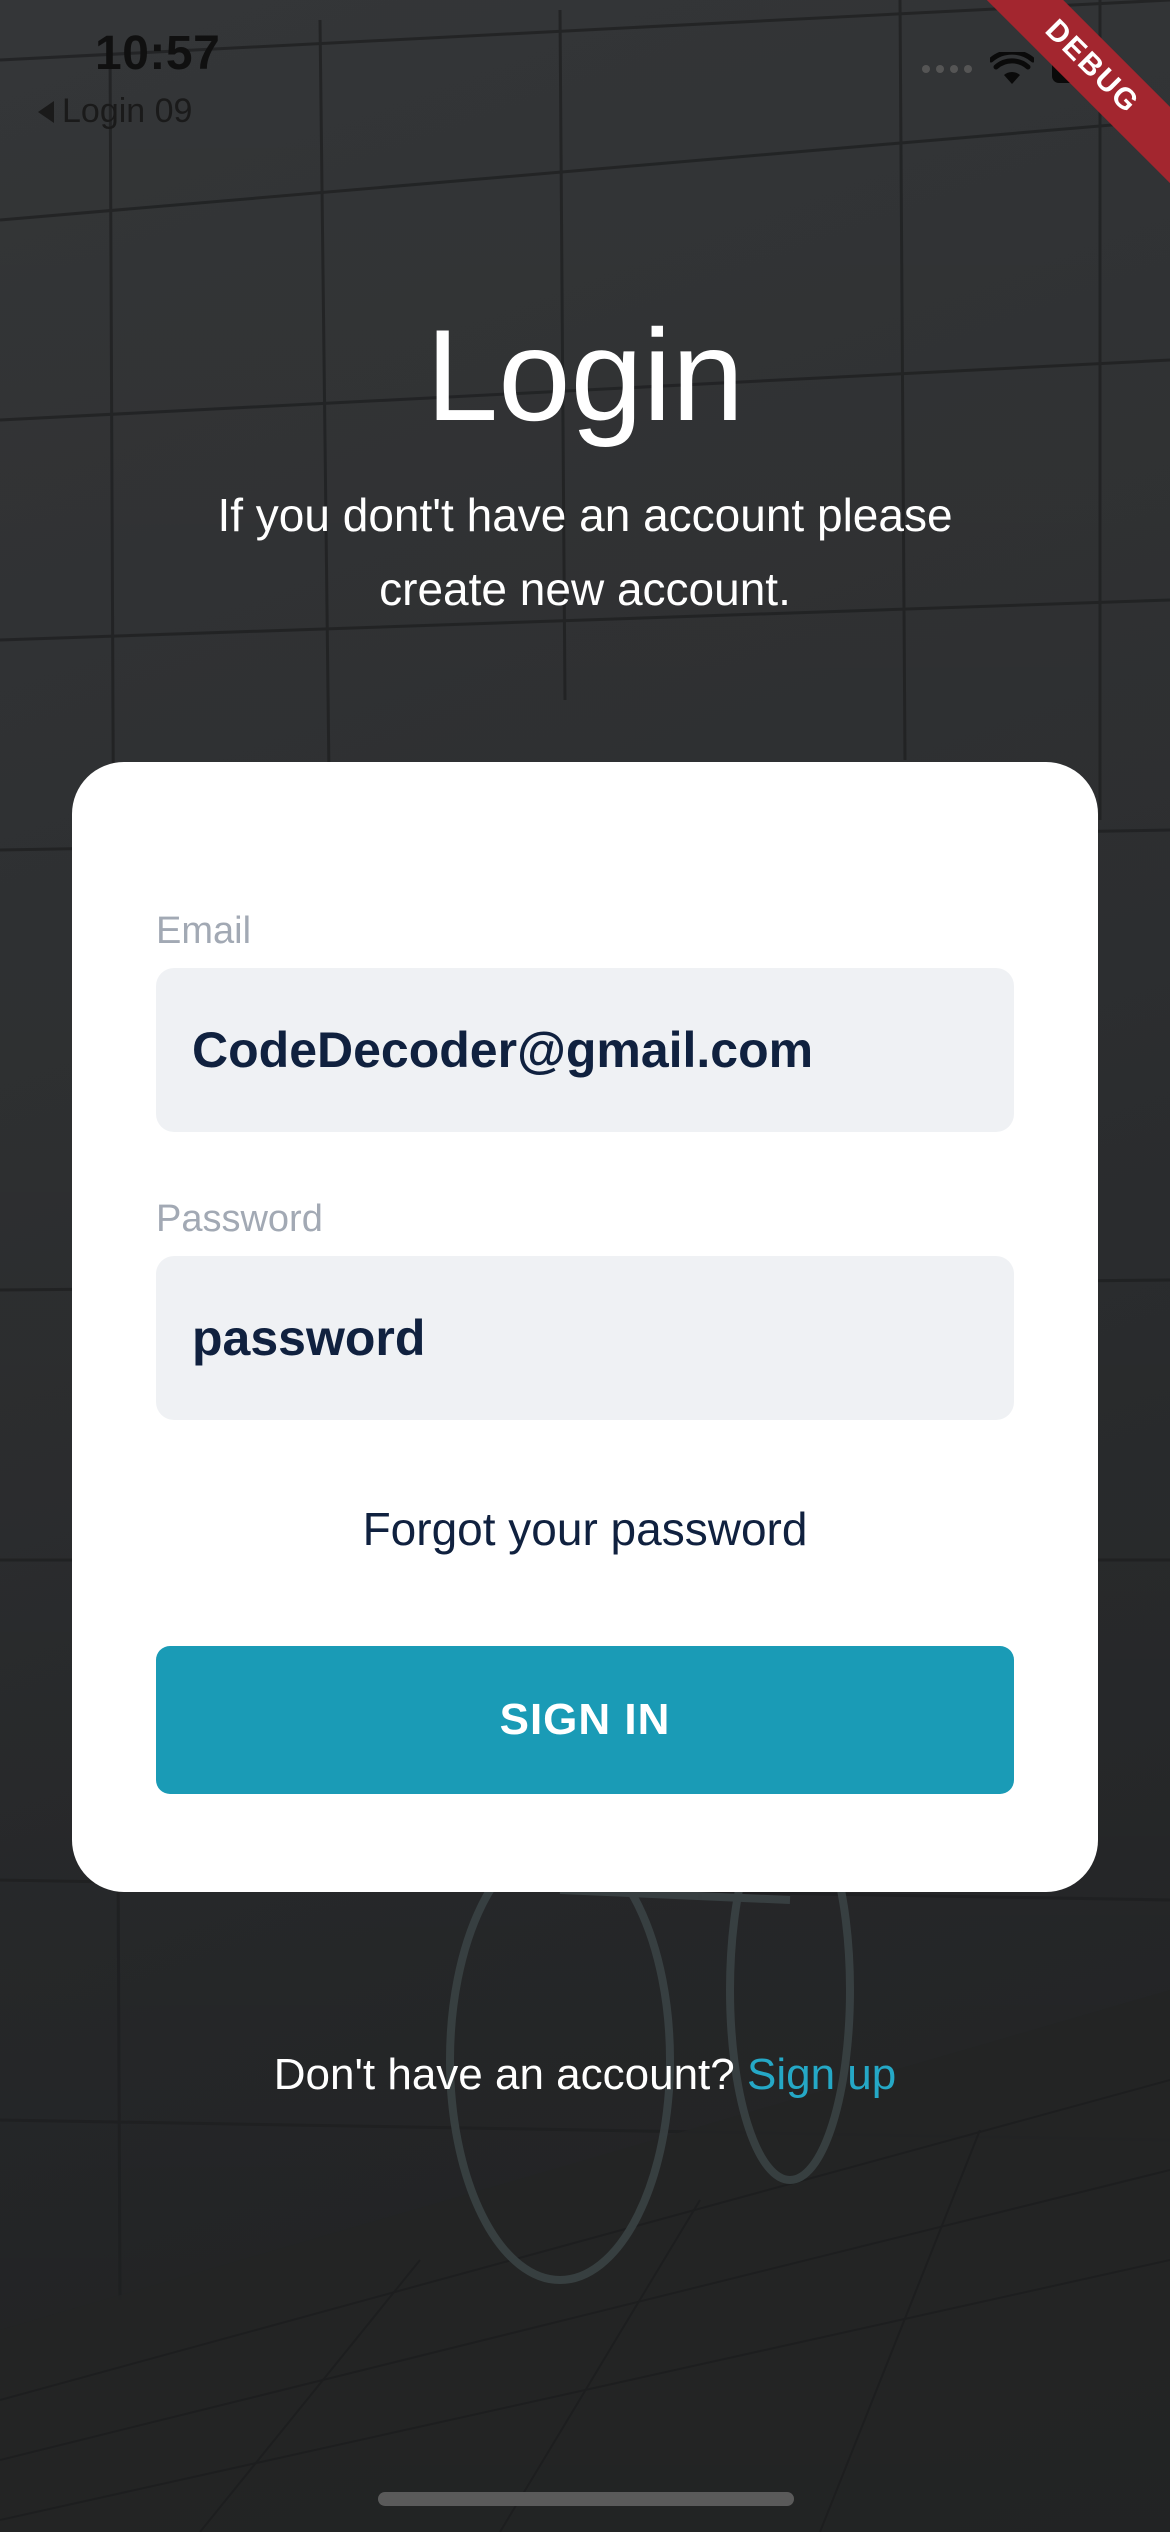 Image resolution: width=1170 pixels, height=2532 pixels. What do you see at coordinates (585, 1529) in the screenshot?
I see `forgot-password-link: Forgot your password` at bounding box center [585, 1529].